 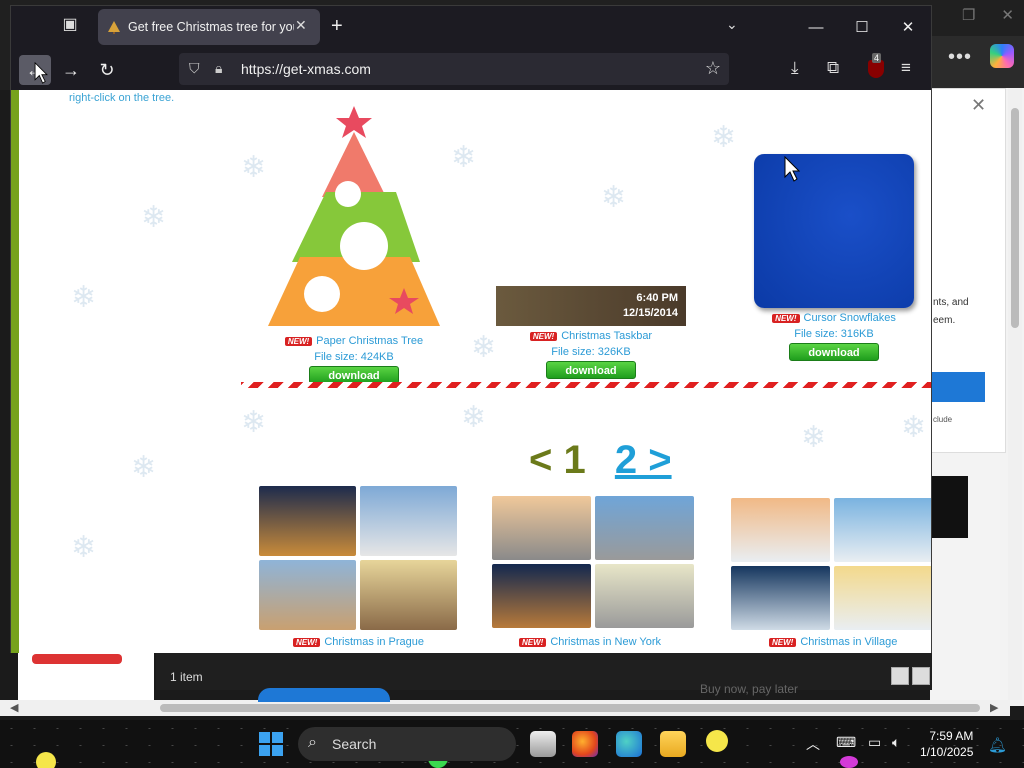 What do you see at coordinates (848, 642) in the screenshot?
I see `gallery-label-text: Christmas in Village` at bounding box center [848, 642].